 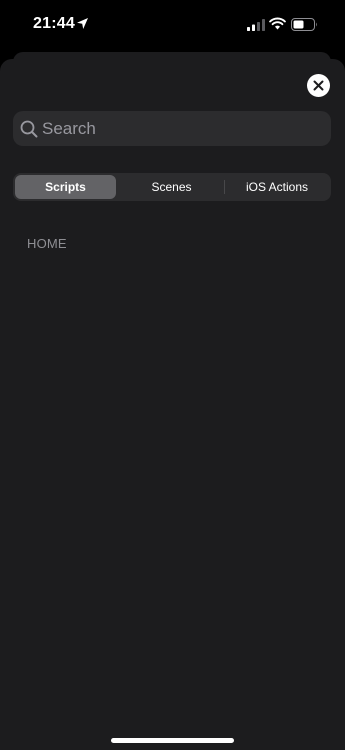 I want to click on battery-icon, so click(x=304, y=24).